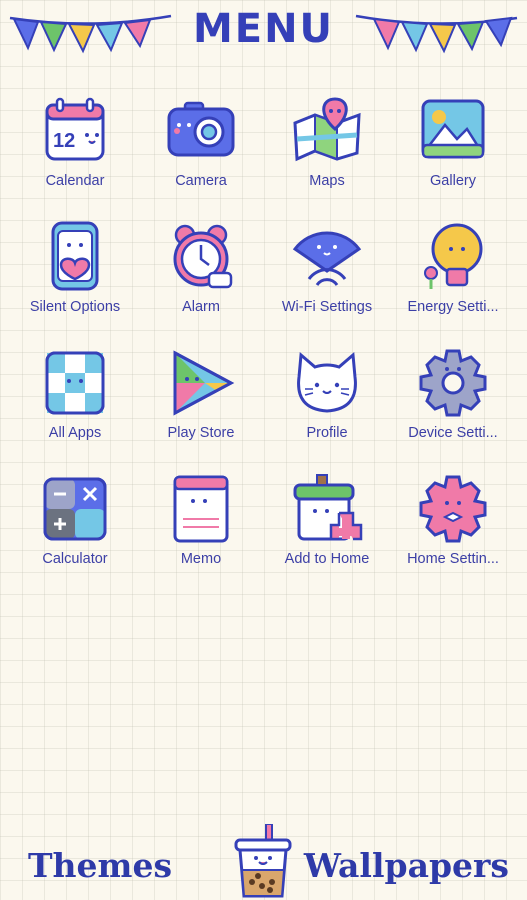 Image resolution: width=527 pixels, height=900 pixels. Describe the element at coordinates (201, 559) in the screenshot. I see `app-label: Memo` at that location.